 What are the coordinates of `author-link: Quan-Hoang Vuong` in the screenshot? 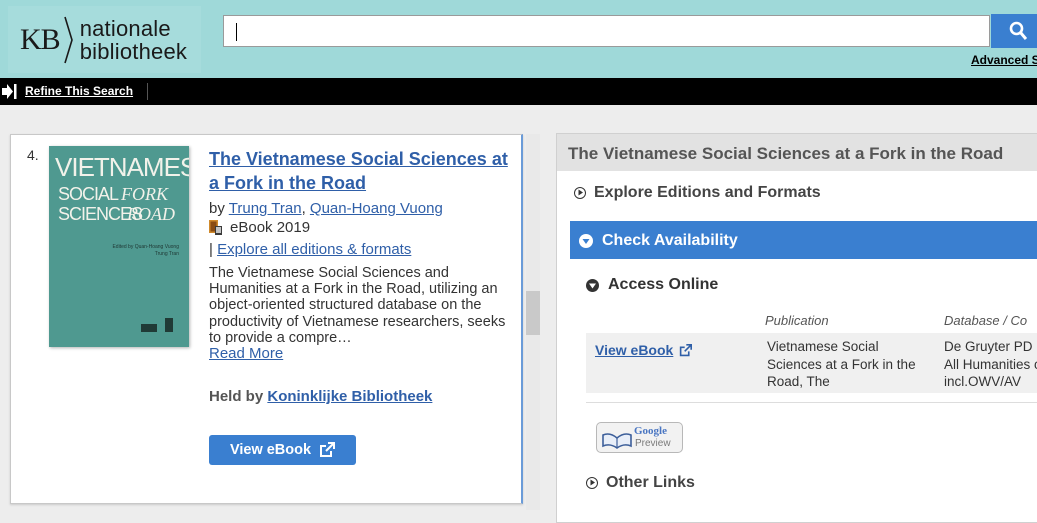 It's located at (376, 208).